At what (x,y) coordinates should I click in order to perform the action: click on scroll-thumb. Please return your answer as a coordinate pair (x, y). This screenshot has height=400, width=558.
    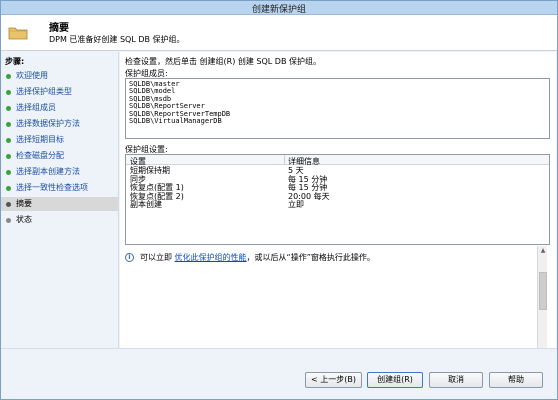
    Looking at the image, I should click on (543, 291).